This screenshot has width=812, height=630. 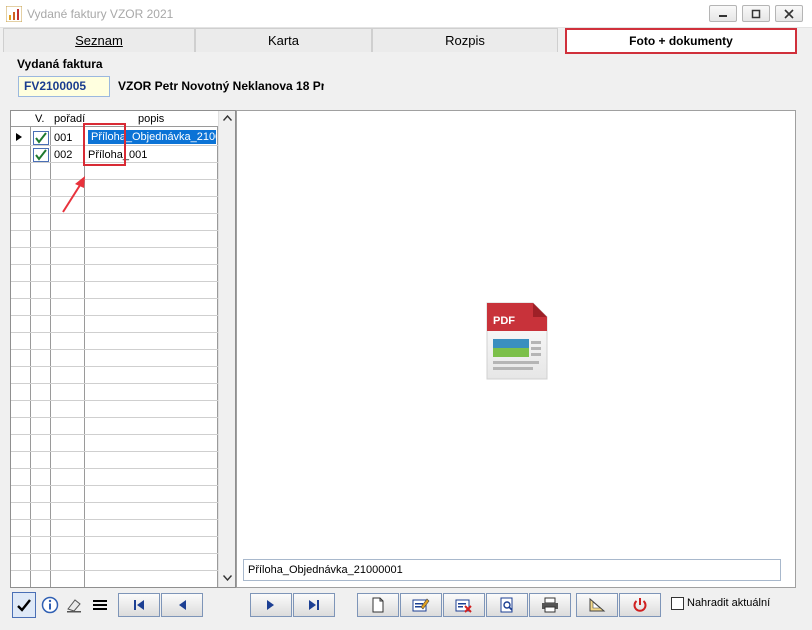 I want to click on last-record-icon, so click(x=314, y=605).